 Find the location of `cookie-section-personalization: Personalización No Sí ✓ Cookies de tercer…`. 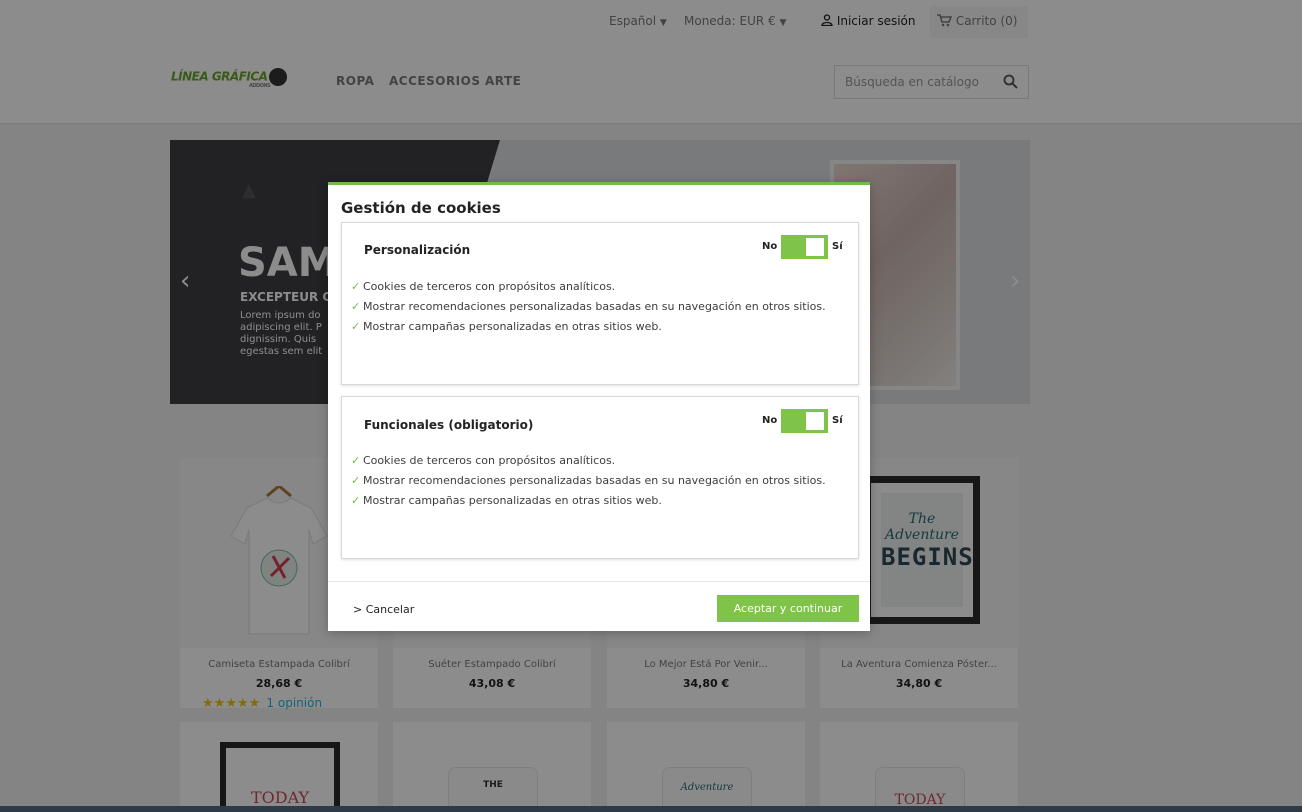

cookie-section-personalization: Personalización No Sí ✓ Cookies de tercer… is located at coordinates (600, 303).